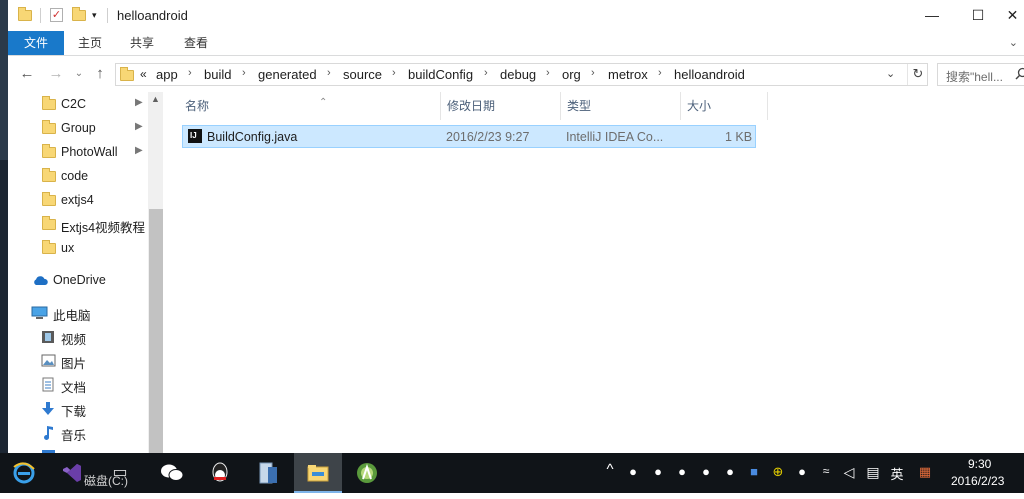 The width and height of the screenshot is (1024, 499). I want to click on column-header-type: 类型, so click(621, 106).